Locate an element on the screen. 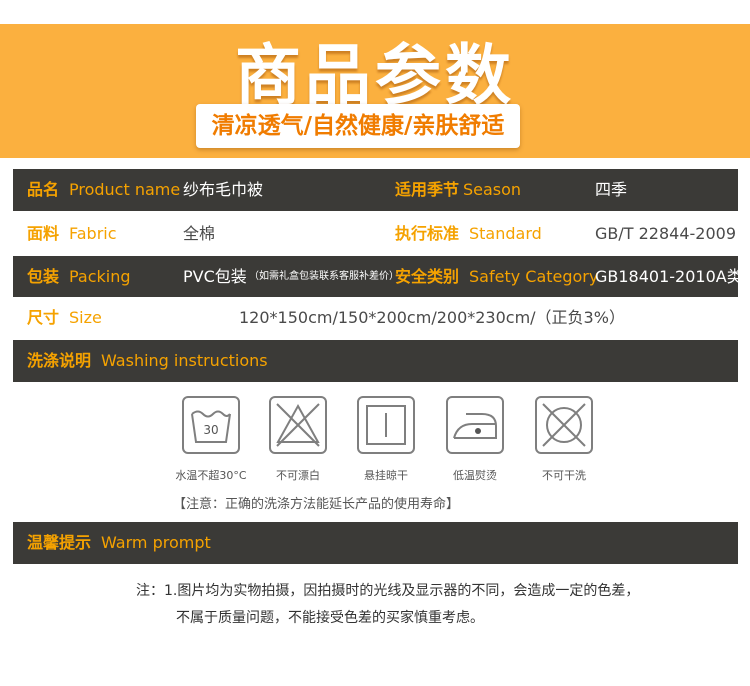  label-season-cn: 适用季节 is located at coordinates (427, 189).